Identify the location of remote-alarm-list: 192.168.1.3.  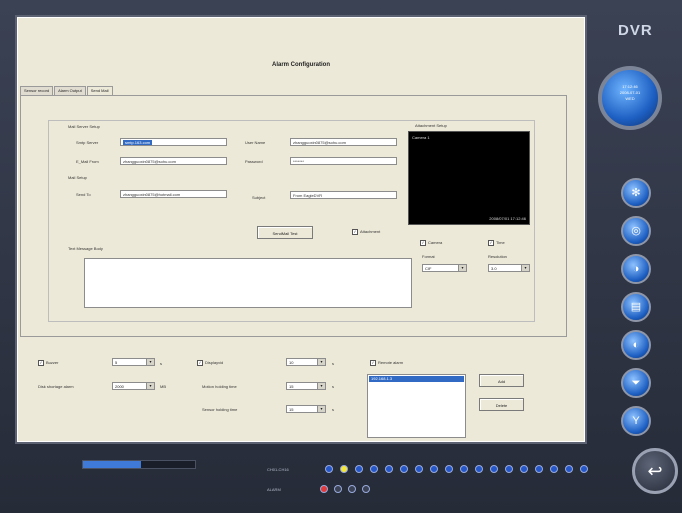
(416, 406).